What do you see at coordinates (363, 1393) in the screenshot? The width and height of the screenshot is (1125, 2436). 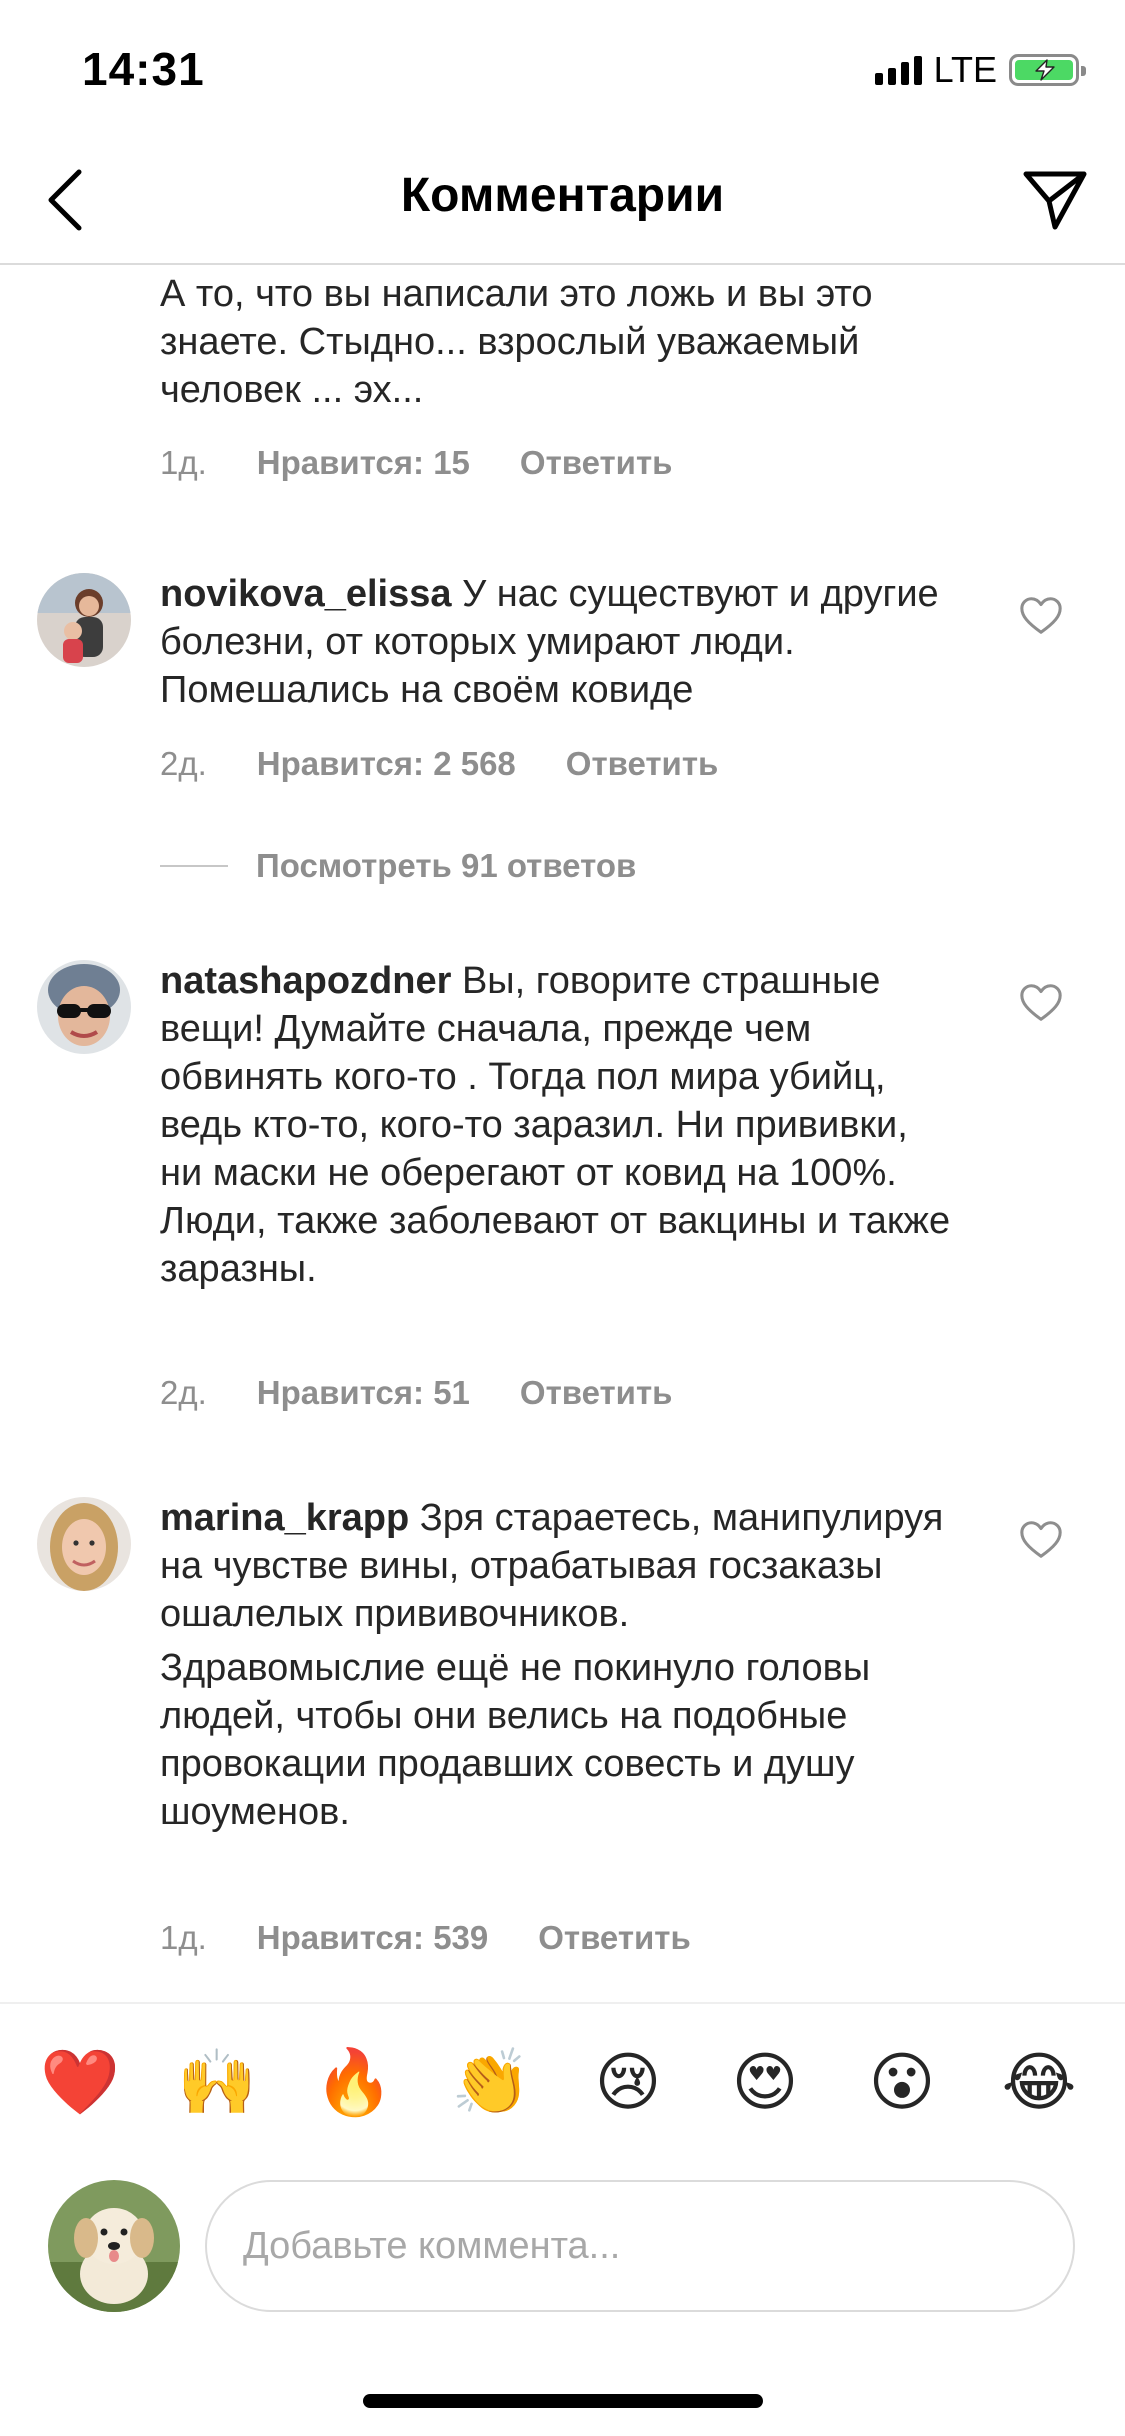 I see `like-count: Нравится: 51` at bounding box center [363, 1393].